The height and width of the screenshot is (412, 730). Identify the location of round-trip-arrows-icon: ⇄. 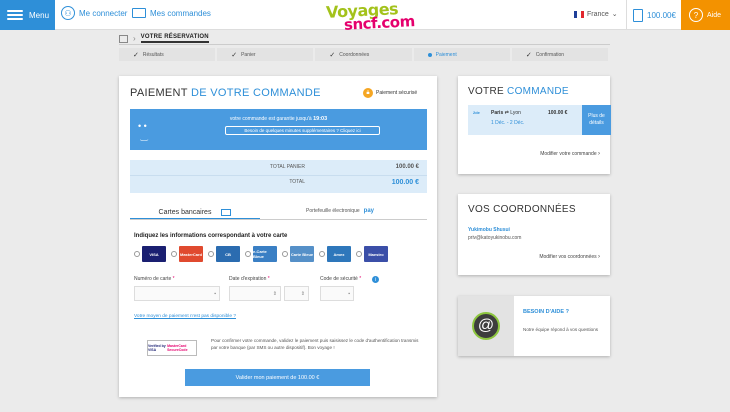
(506, 113).